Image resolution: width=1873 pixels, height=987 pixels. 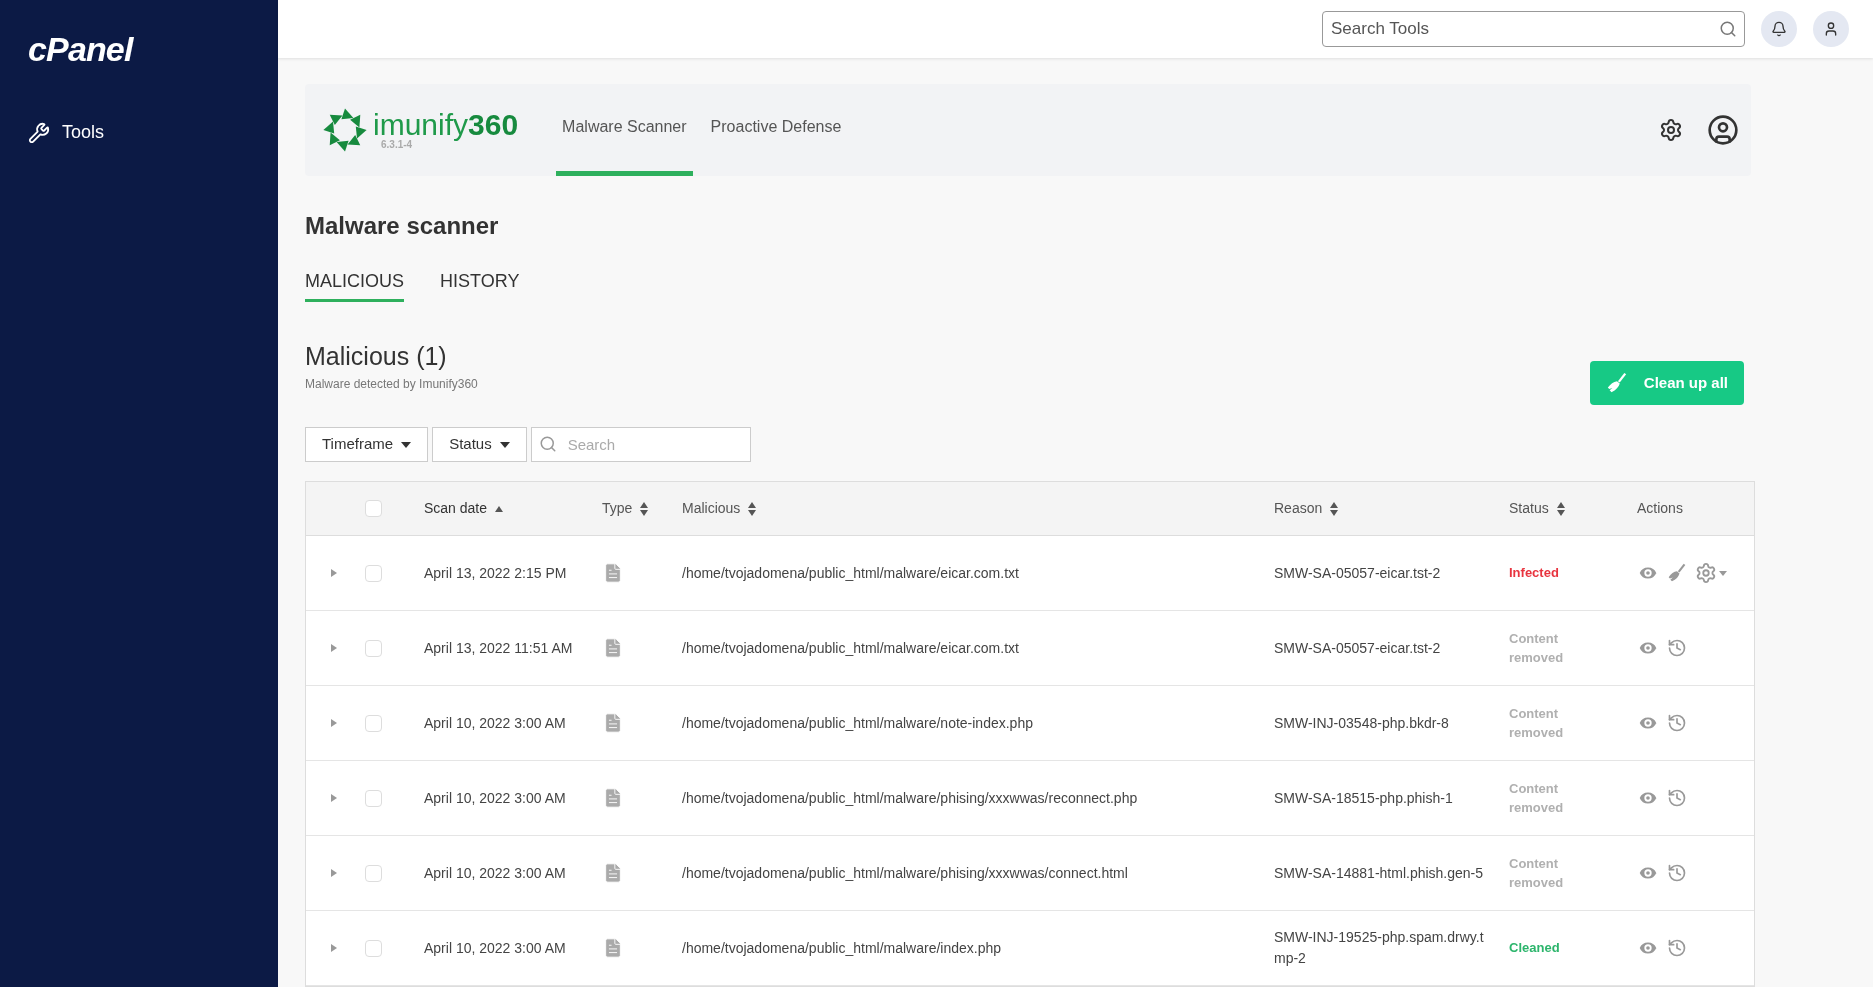 I want to click on select-all-checkbox, so click(x=373, y=508).